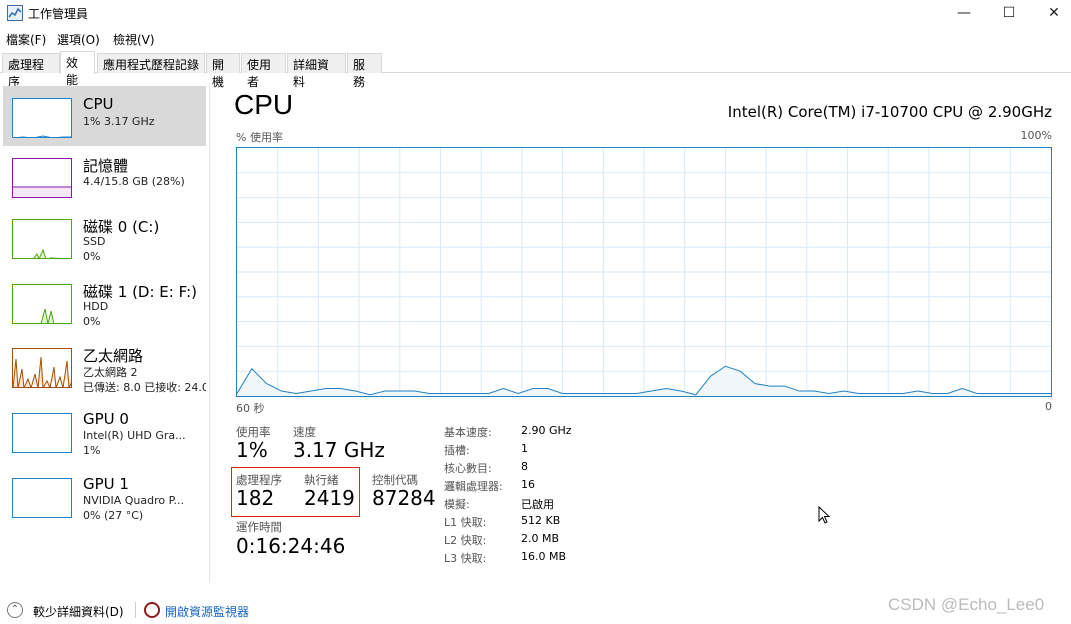  Describe the element at coordinates (42, 433) in the screenshot. I see `gpu0-thumbnail-graph` at that location.